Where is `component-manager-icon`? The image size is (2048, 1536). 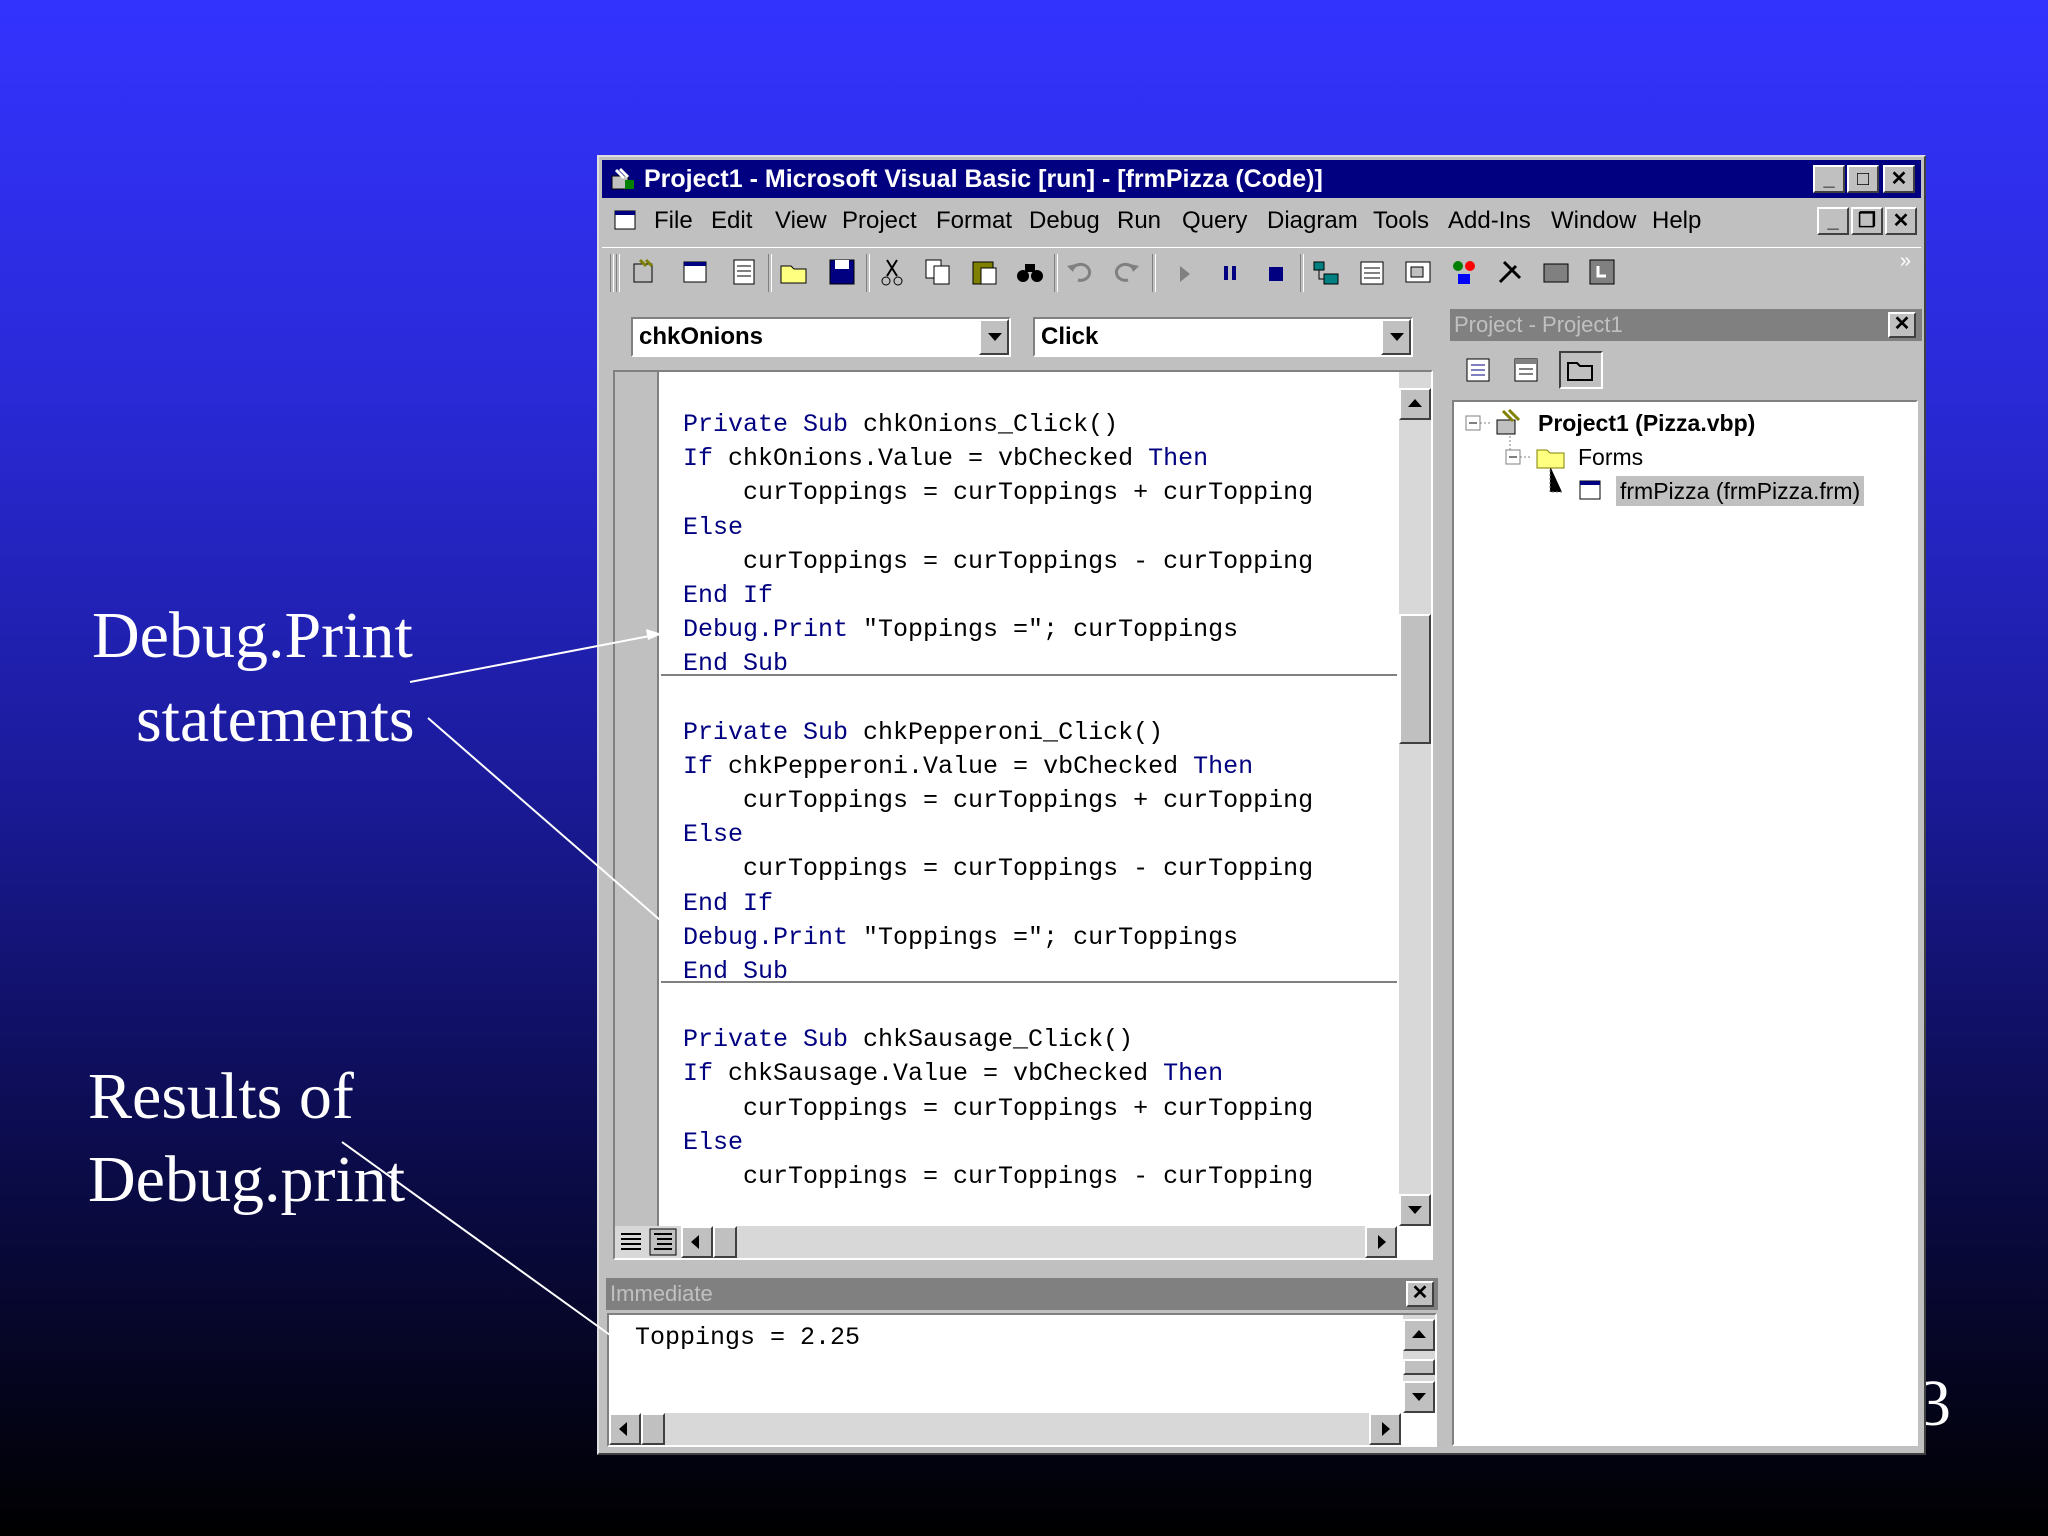
component-manager-icon is located at coordinates (1602, 272).